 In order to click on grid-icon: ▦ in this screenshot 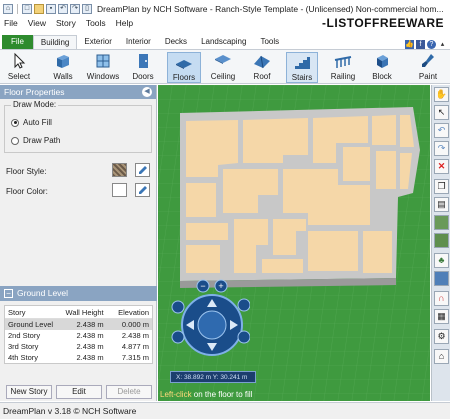, I will do `click(441, 316)`.